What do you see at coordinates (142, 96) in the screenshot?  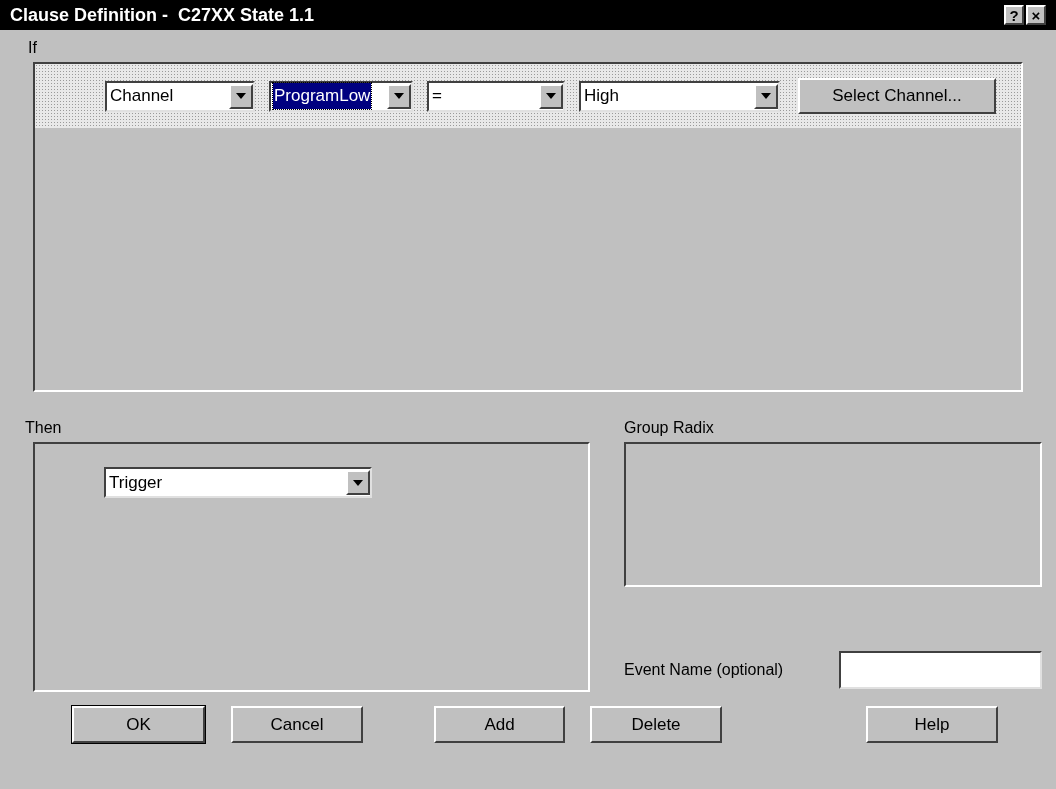 I see `dropdown-value: Channel` at bounding box center [142, 96].